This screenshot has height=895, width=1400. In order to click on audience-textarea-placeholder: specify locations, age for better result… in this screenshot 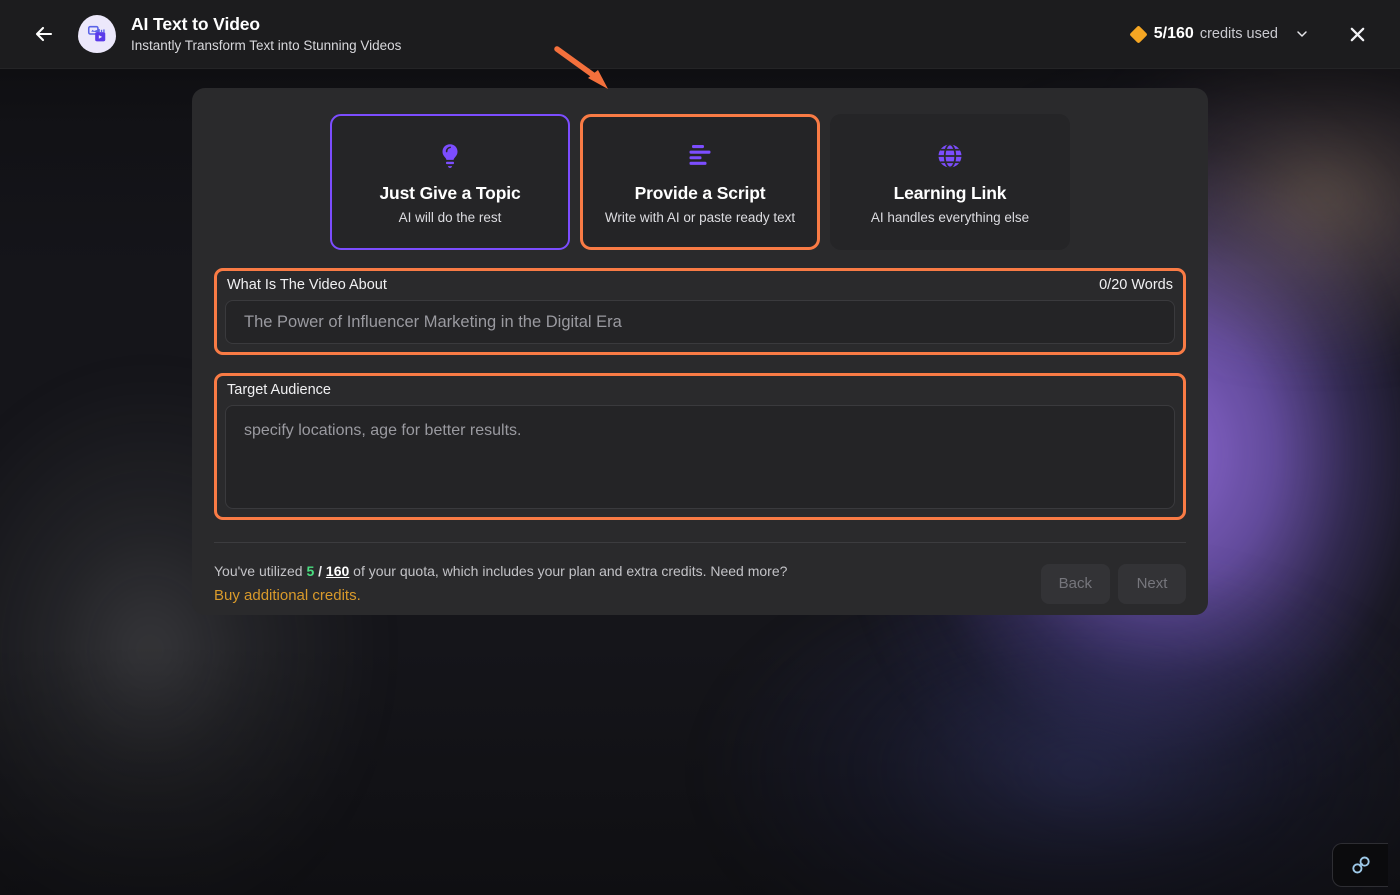, I will do `click(383, 430)`.